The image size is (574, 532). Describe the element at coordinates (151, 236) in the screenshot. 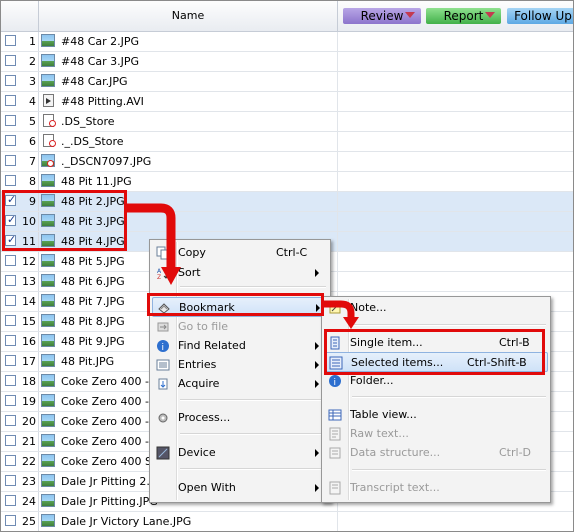

I see `red-arrow-rows-to-bookmark` at that location.